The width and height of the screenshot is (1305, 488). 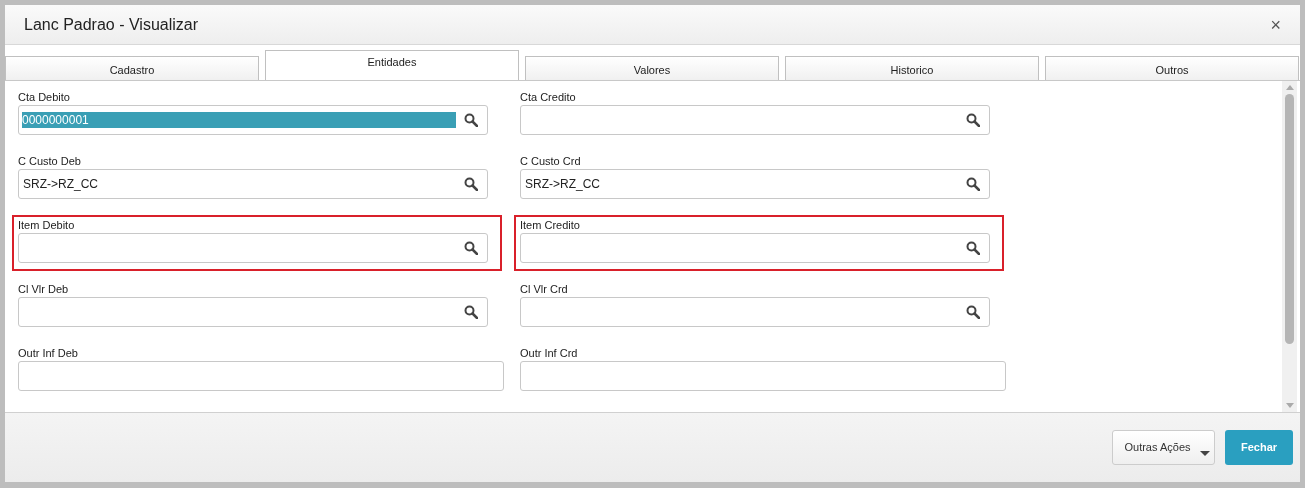 I want to click on tab: Entidades, so click(x=392, y=65).